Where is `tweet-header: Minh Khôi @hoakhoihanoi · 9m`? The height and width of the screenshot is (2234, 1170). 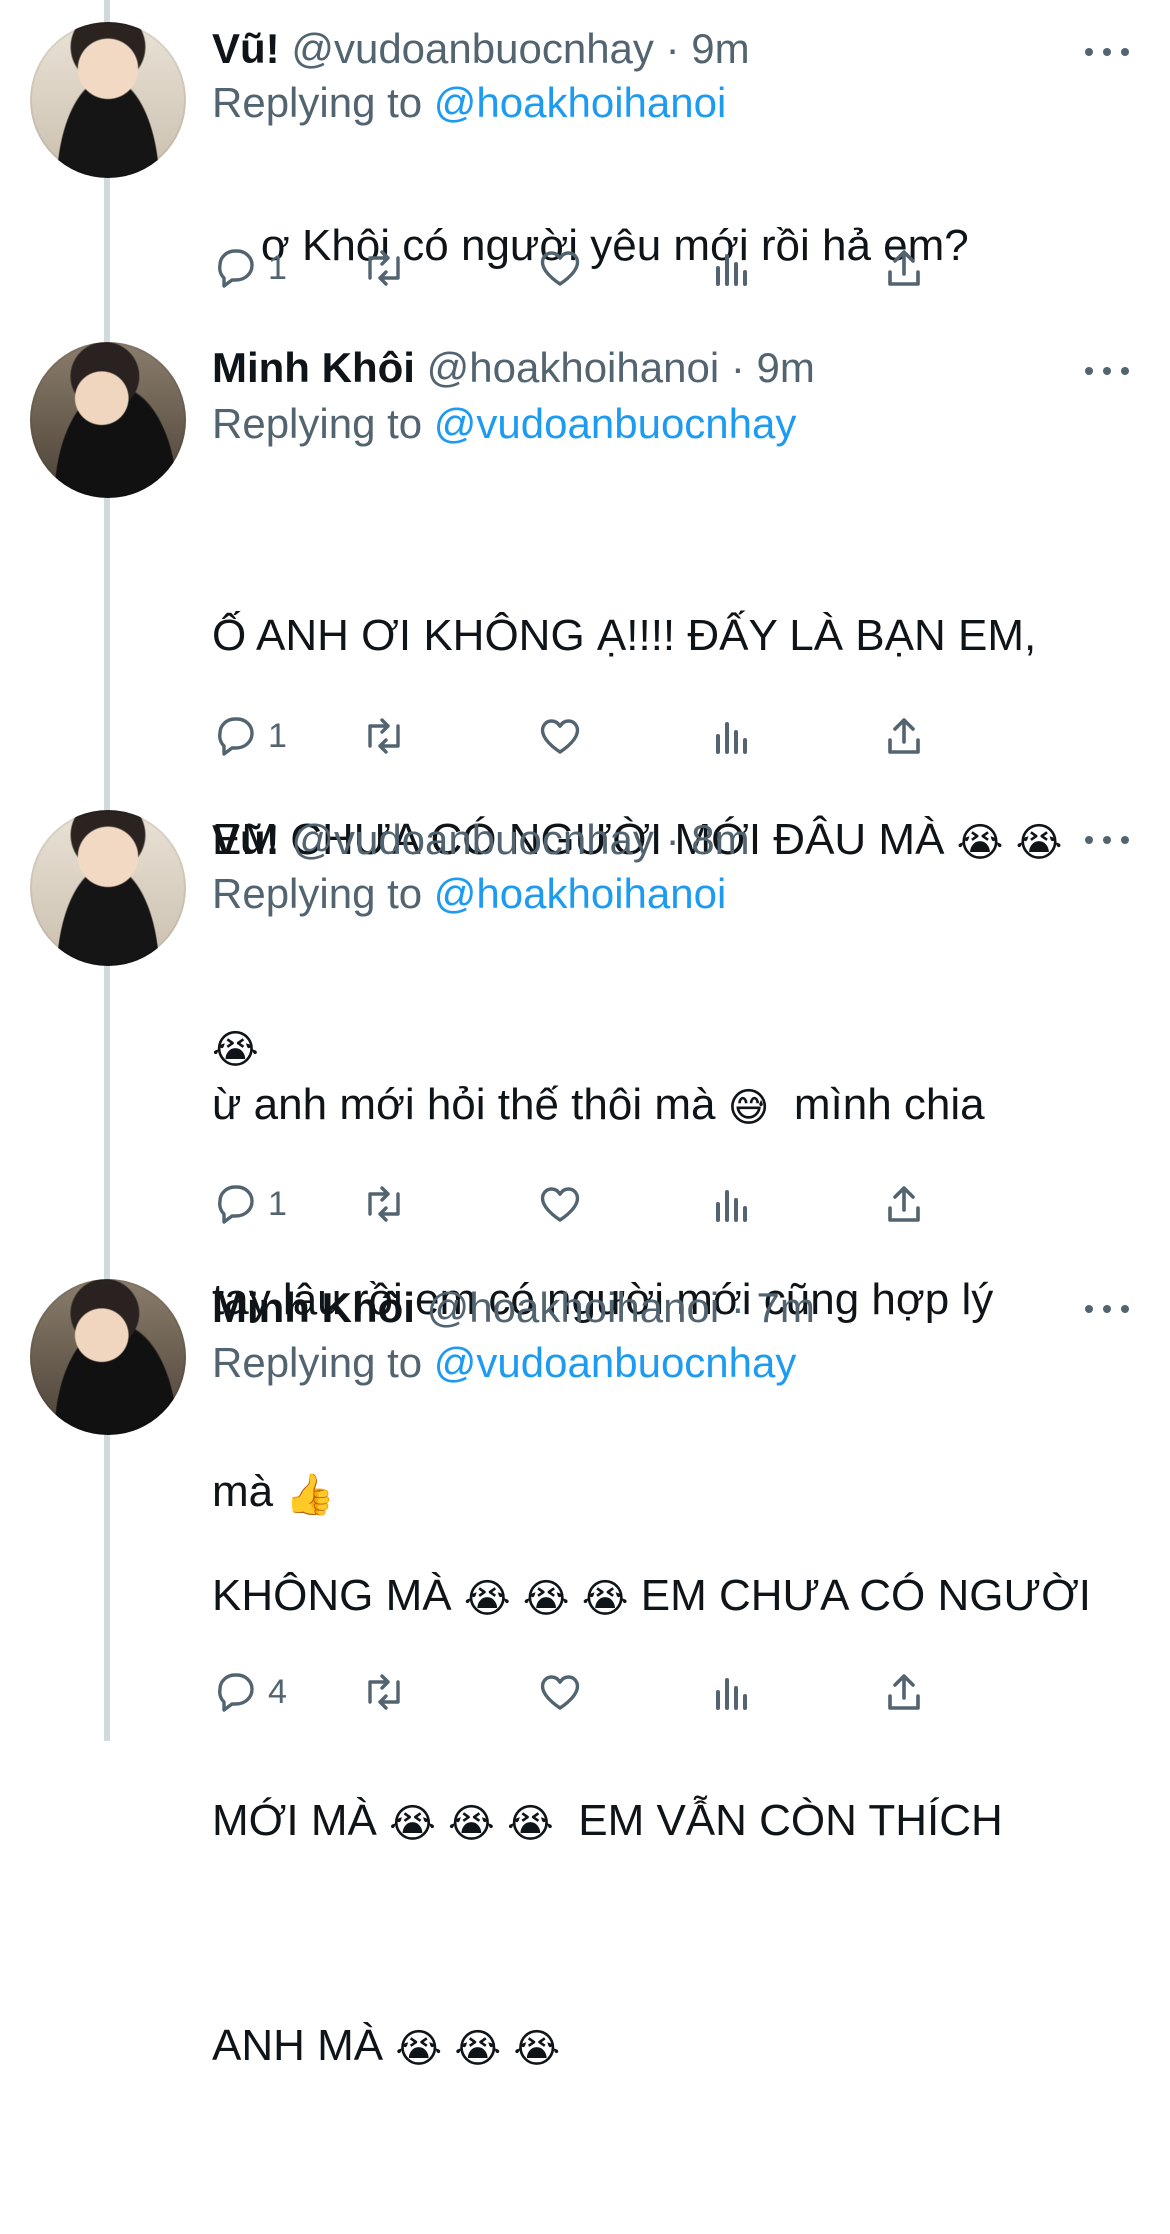
tweet-header: Minh Khôi @hoakhoihanoi · 9m is located at coordinates (513, 368).